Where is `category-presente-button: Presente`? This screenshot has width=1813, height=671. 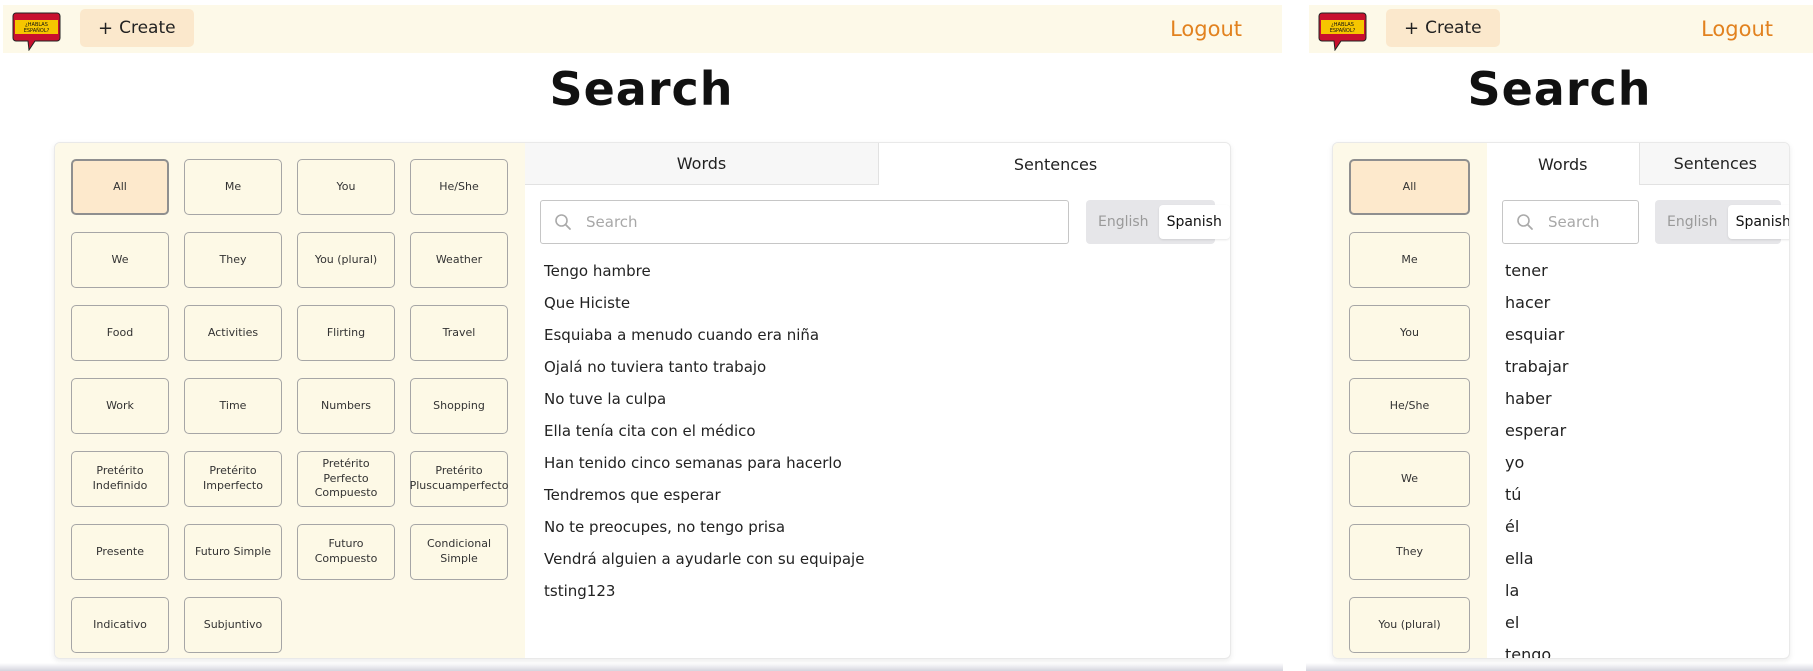 category-presente-button: Presente is located at coordinates (120, 552).